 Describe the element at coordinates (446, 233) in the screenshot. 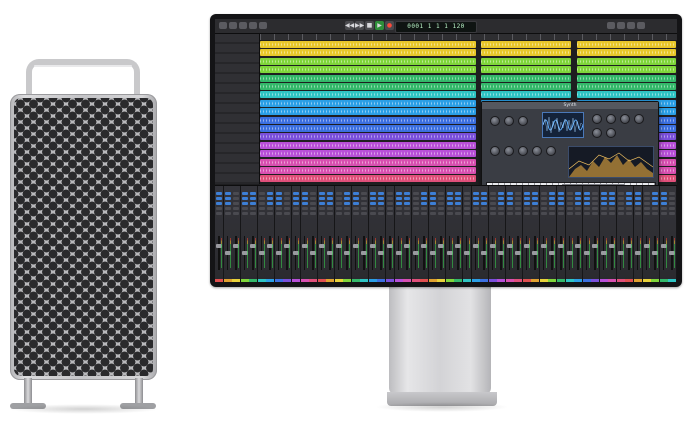

I see `mixer-area` at that location.